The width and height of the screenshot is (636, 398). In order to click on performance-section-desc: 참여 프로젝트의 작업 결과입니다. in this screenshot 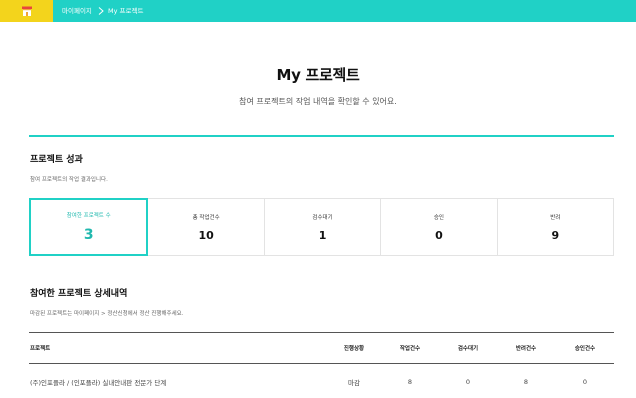, I will do `click(69, 180)`.